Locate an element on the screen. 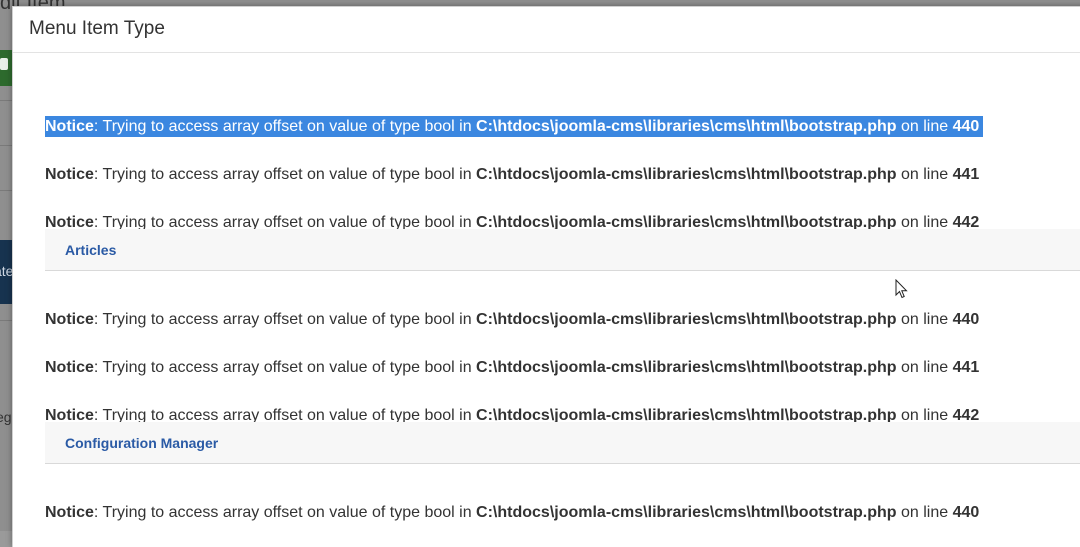  mouse-pointer-icon is located at coordinates (901, 289).